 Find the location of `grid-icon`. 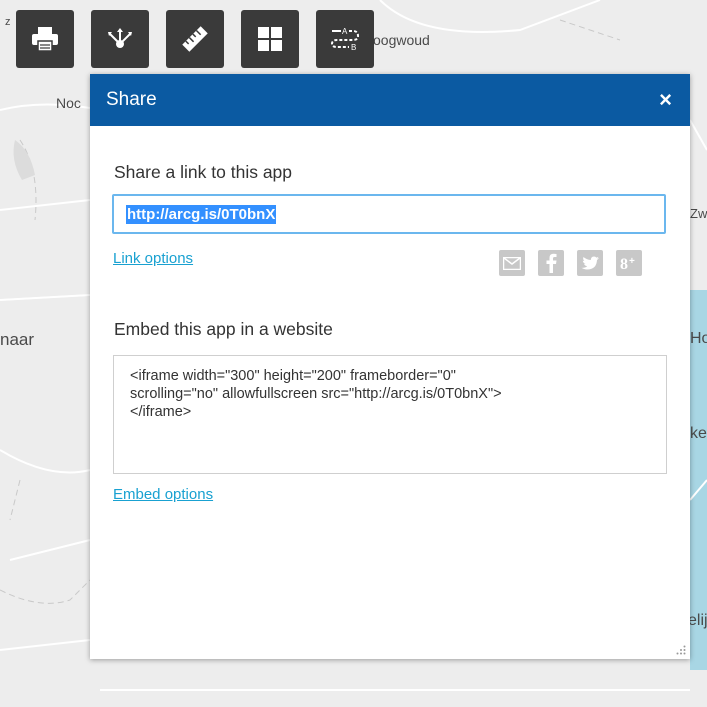

grid-icon is located at coordinates (270, 39).